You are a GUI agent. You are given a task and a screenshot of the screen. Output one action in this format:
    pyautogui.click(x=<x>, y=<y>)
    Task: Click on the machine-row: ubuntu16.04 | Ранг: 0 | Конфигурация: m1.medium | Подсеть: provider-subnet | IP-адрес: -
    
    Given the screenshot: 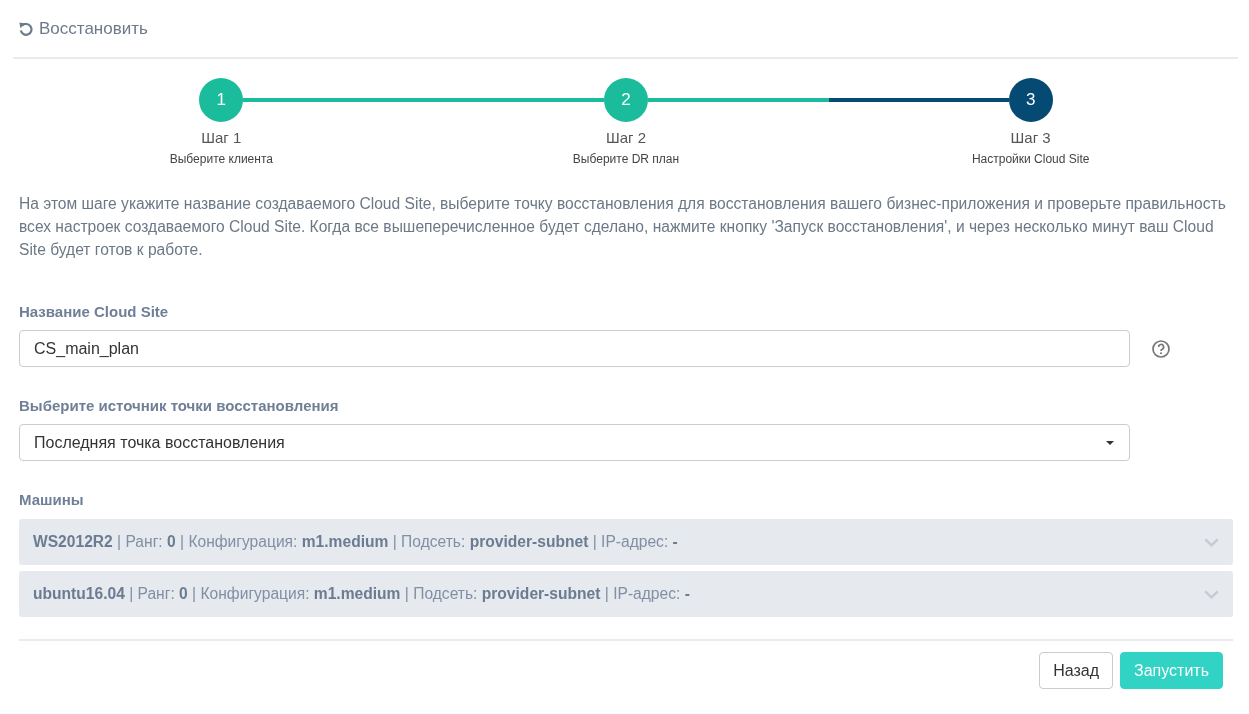 What is the action you would take?
    pyautogui.click(x=626, y=594)
    